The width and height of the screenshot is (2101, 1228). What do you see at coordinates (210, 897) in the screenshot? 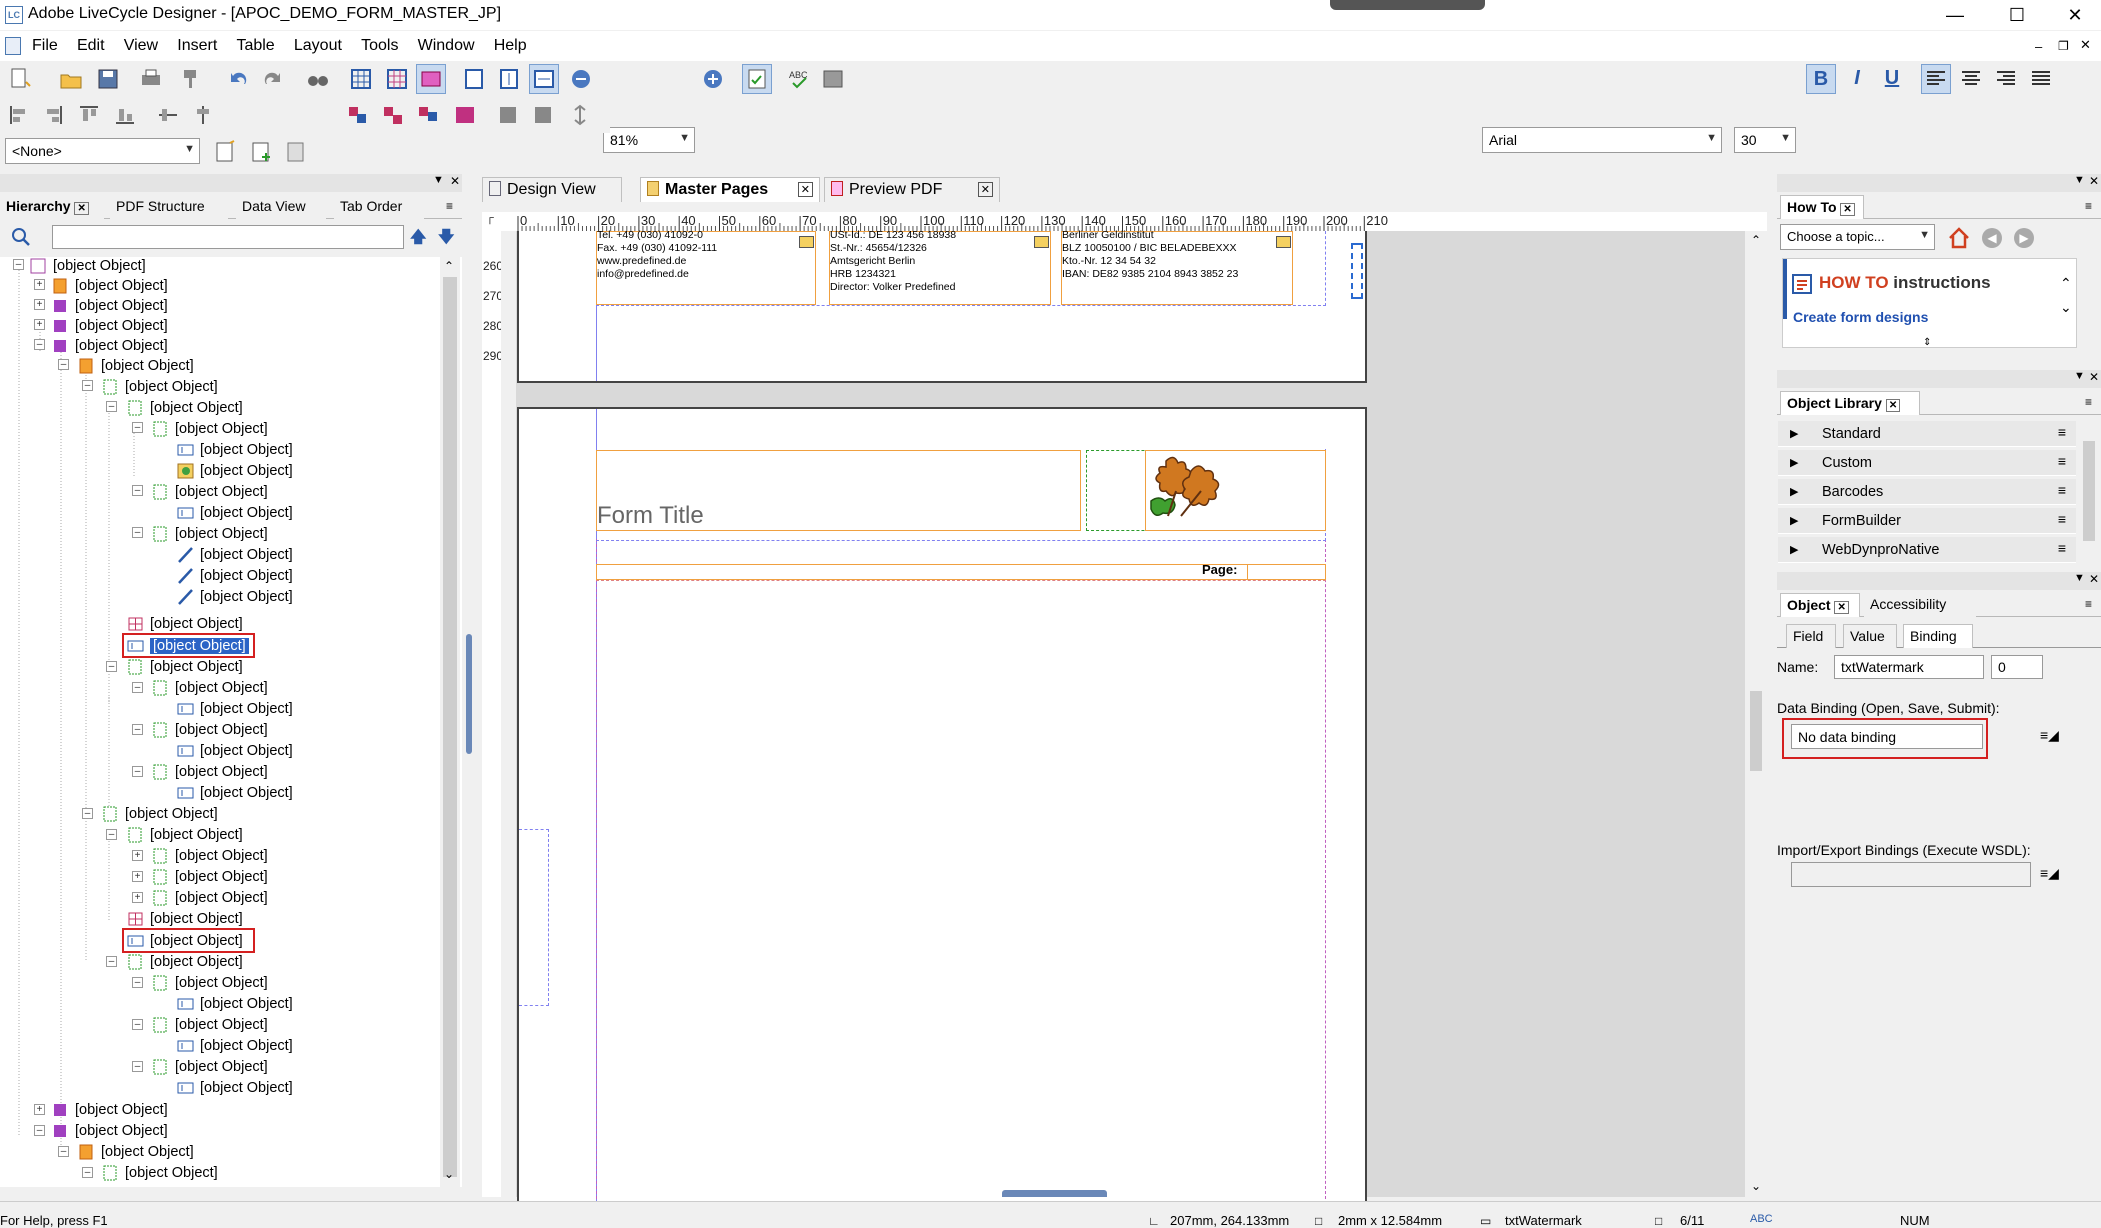
I see `tree-node-frmfoldingmarks-2: [object Object]` at bounding box center [210, 897].